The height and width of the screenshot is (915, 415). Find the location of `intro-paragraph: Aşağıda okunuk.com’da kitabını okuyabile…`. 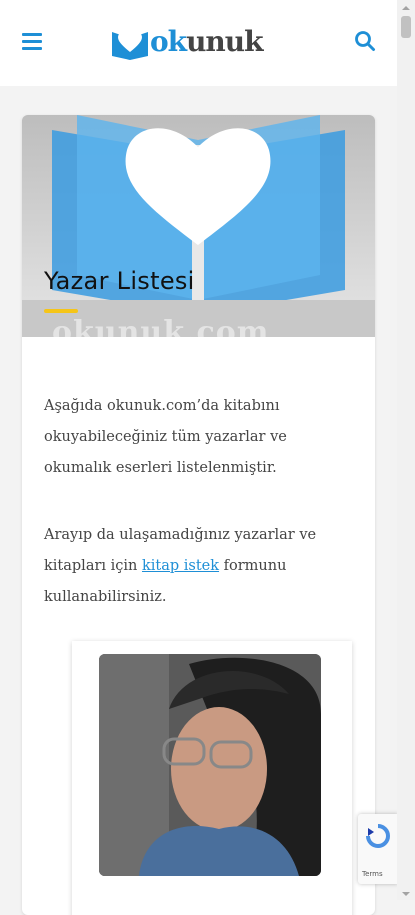

intro-paragraph: Aşağıda okunuk.com’da kitabını okuyabile… is located at coordinates (165, 437).